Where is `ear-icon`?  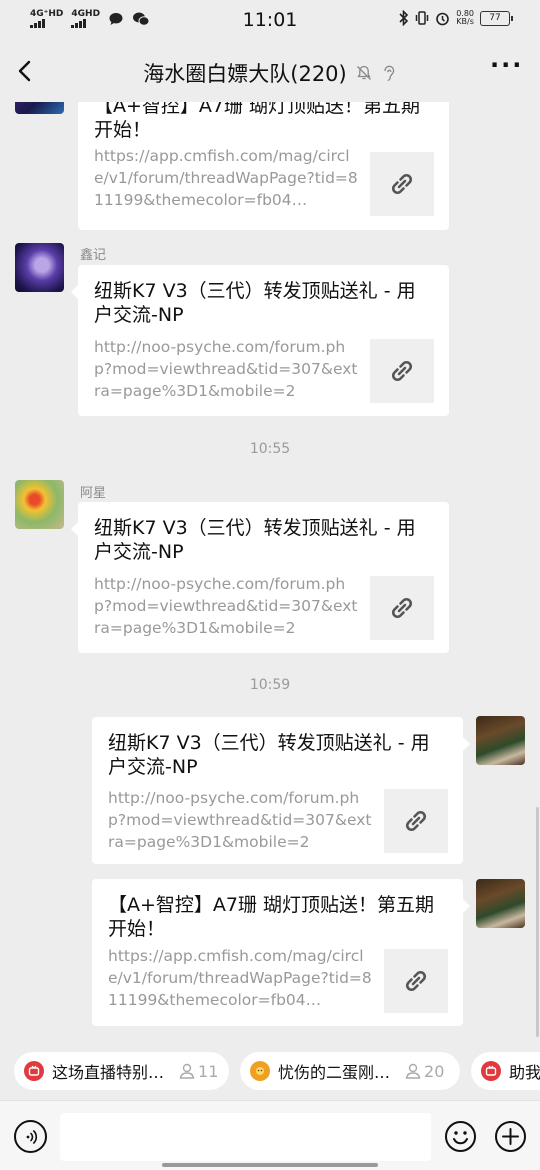
ear-icon is located at coordinates (389, 73).